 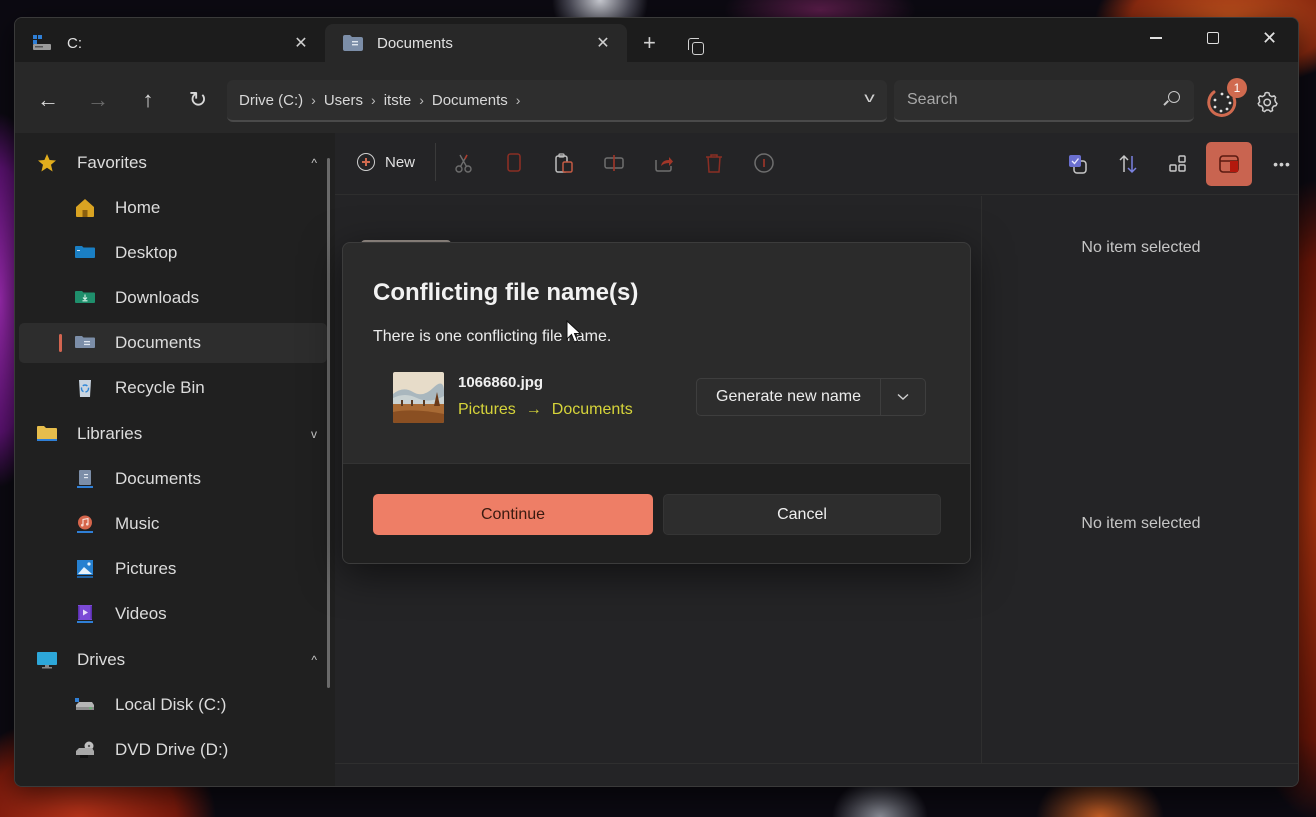 What do you see at coordinates (314, 434) in the screenshot?
I see `expand-chevron-icon: v` at bounding box center [314, 434].